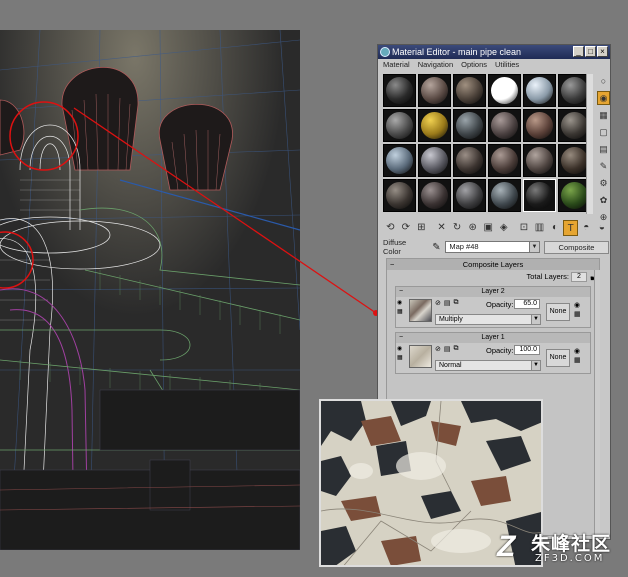 The height and width of the screenshot is (577, 628). I want to click on rollout-scrollbar, so click(597, 403).